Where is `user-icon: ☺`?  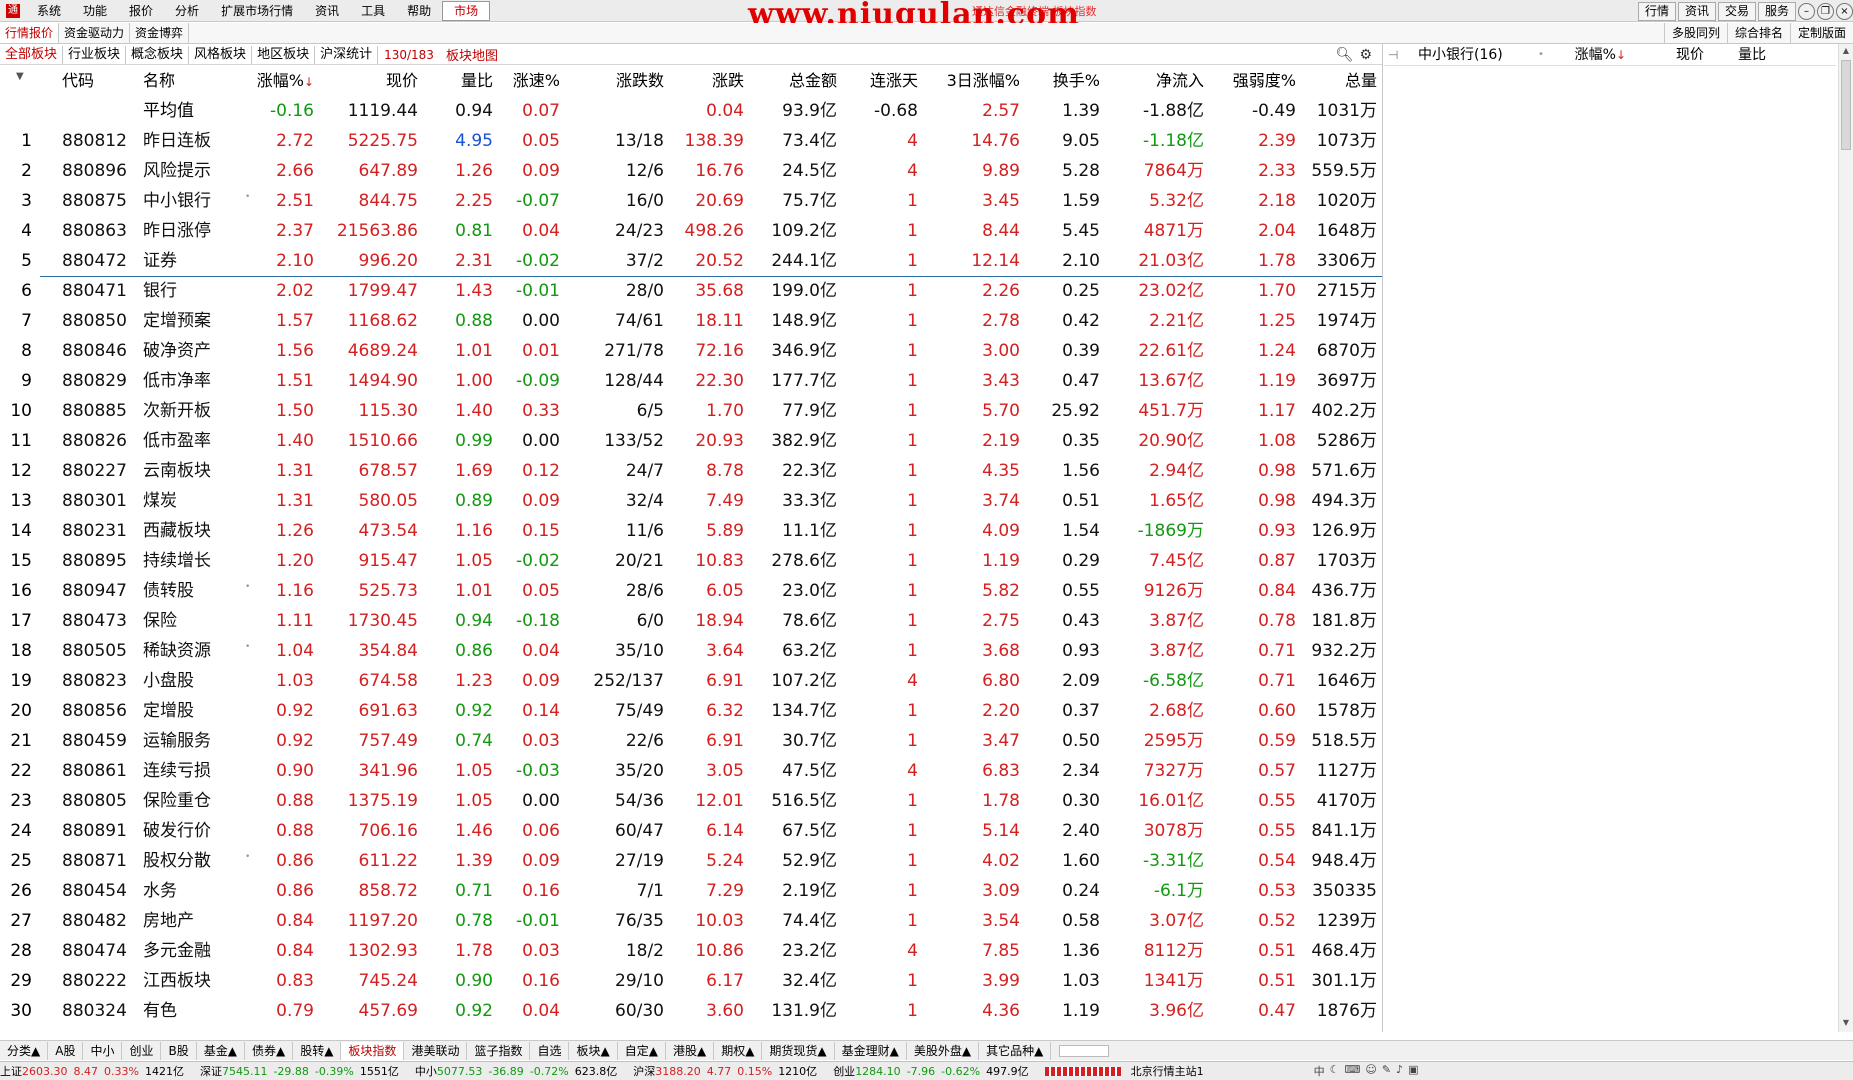 user-icon: ☺ is located at coordinates (1370, 1071).